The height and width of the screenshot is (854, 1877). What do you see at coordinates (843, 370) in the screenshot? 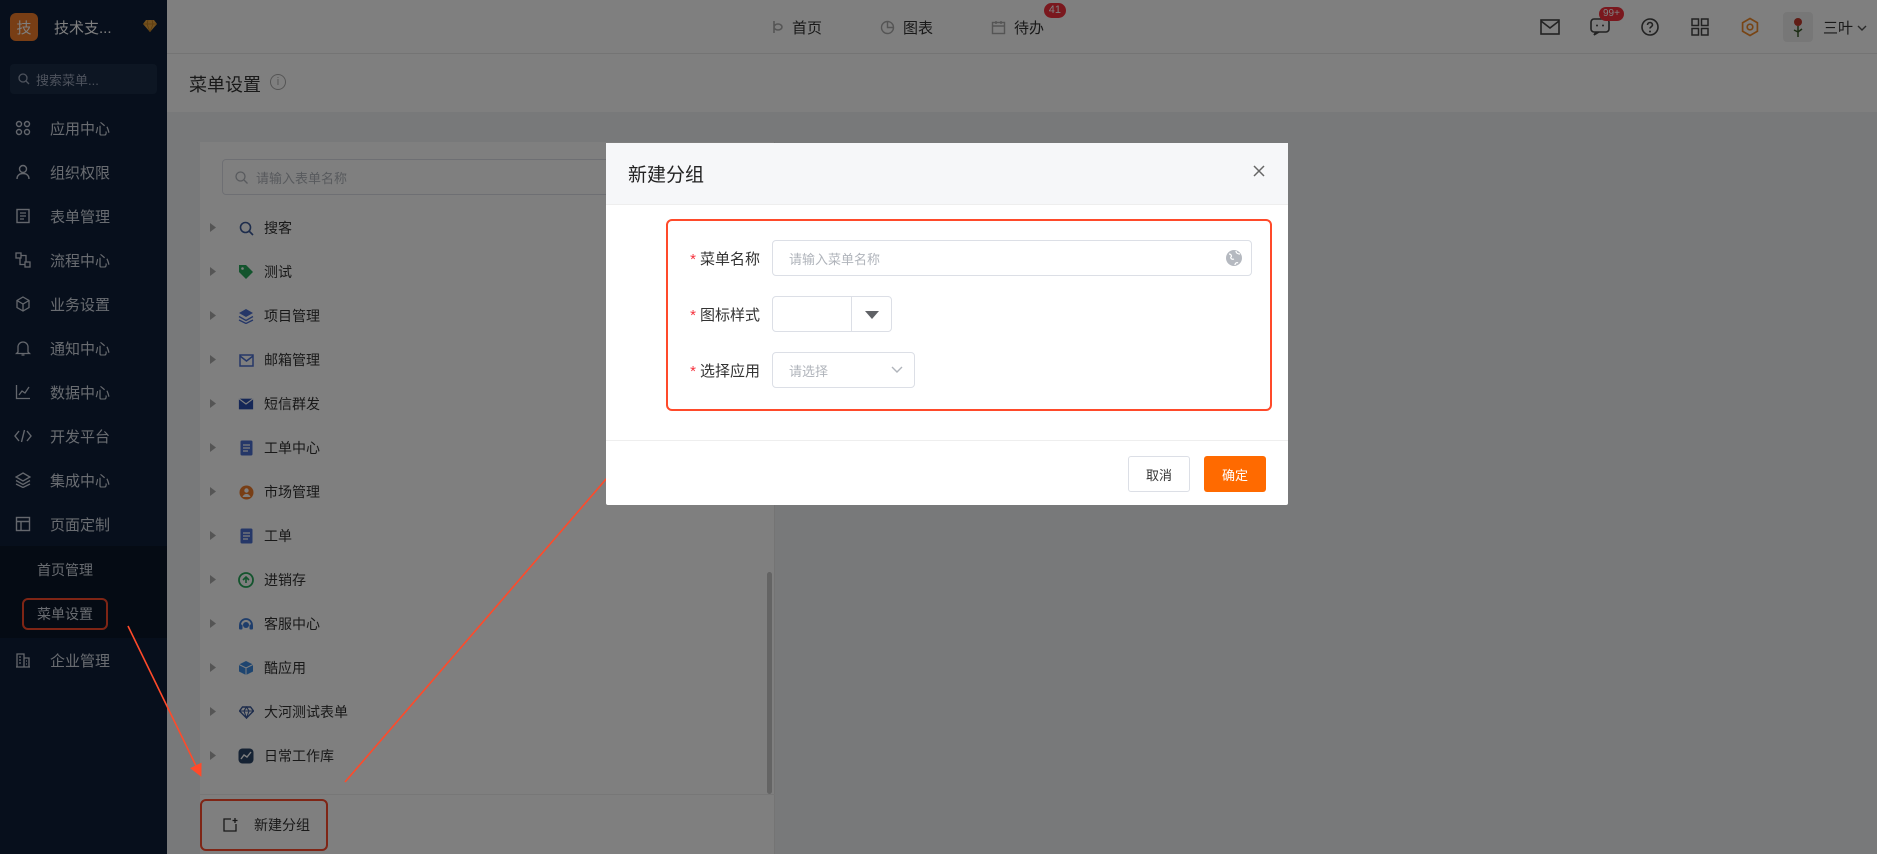
I see `select-app-dropdown: 请选择` at bounding box center [843, 370].